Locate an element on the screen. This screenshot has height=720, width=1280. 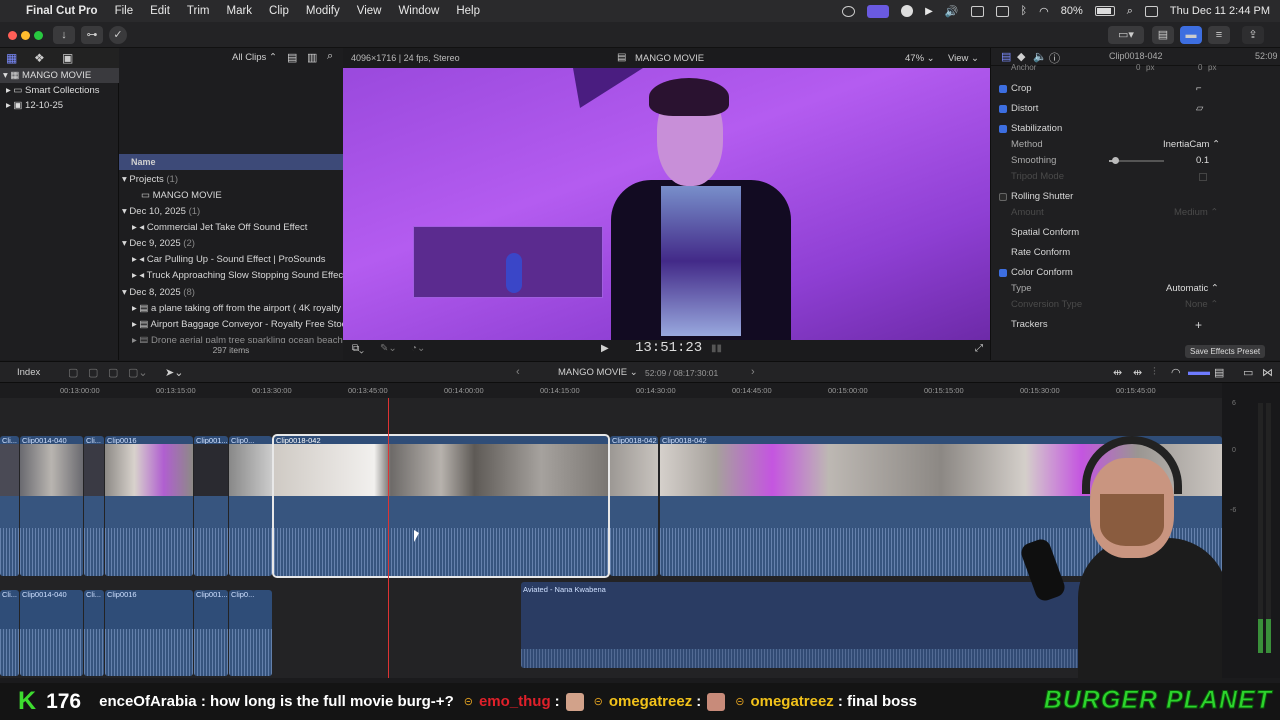
record-icon is located at coordinates (907, 11).